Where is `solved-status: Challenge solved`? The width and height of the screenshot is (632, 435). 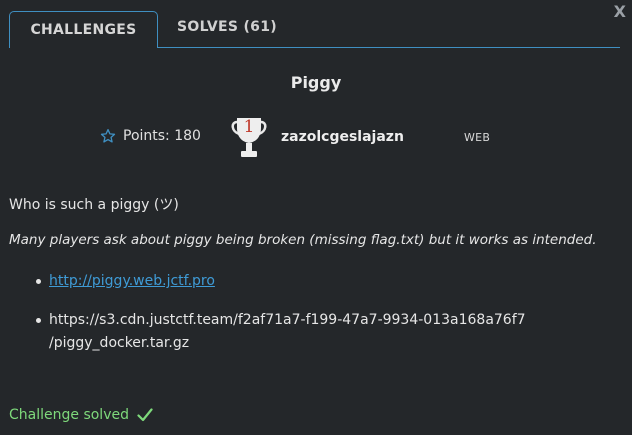 solved-status: Challenge solved is located at coordinates (81, 415).